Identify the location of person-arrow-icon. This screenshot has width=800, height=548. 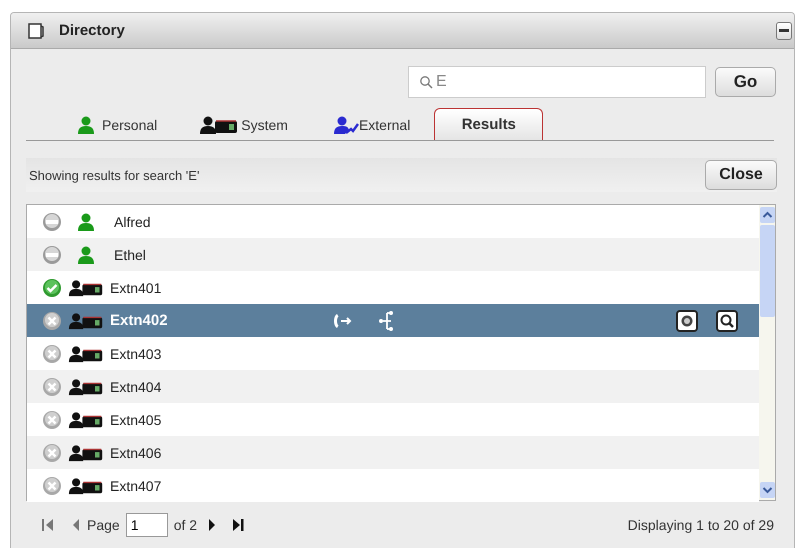
(345, 125).